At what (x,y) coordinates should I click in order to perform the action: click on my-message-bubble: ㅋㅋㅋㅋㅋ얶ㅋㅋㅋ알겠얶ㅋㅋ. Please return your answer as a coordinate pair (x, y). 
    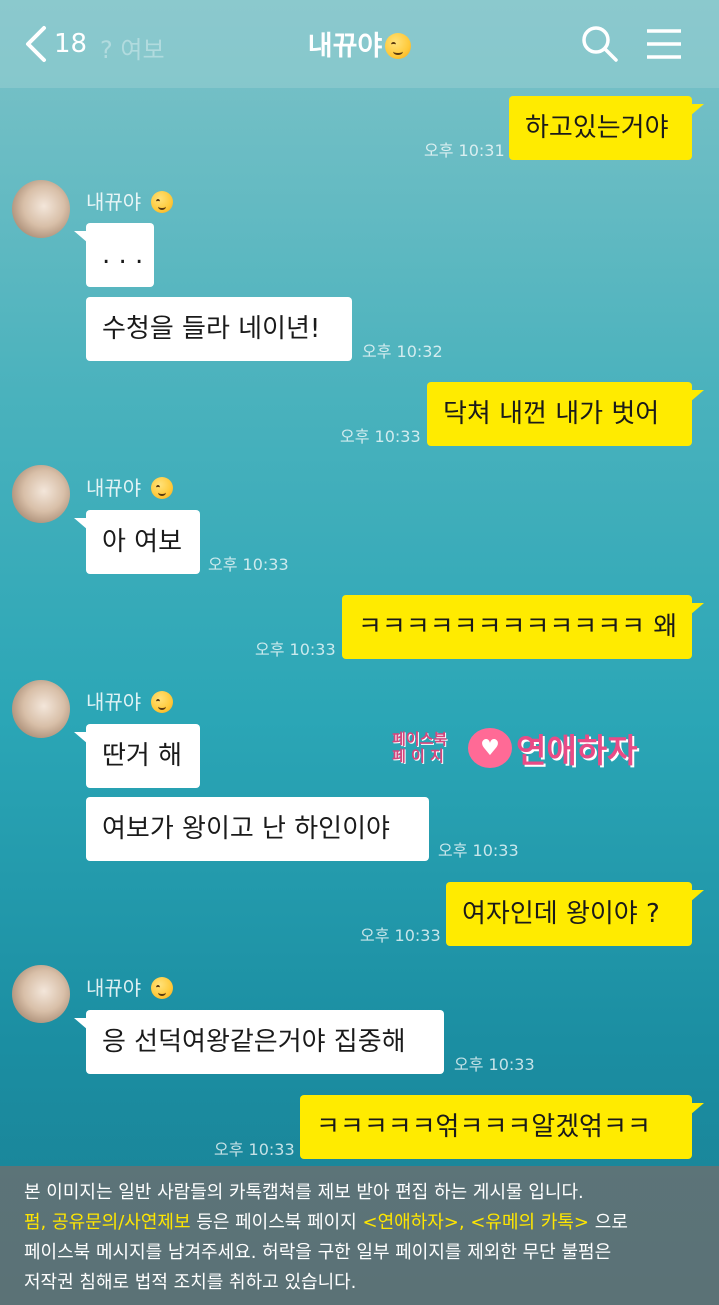
    Looking at the image, I should click on (502, 1127).